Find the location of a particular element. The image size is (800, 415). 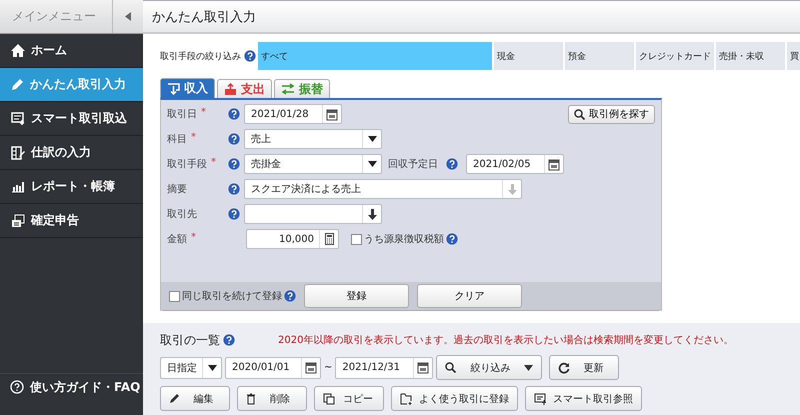

combo-field is located at coordinates (313, 214).